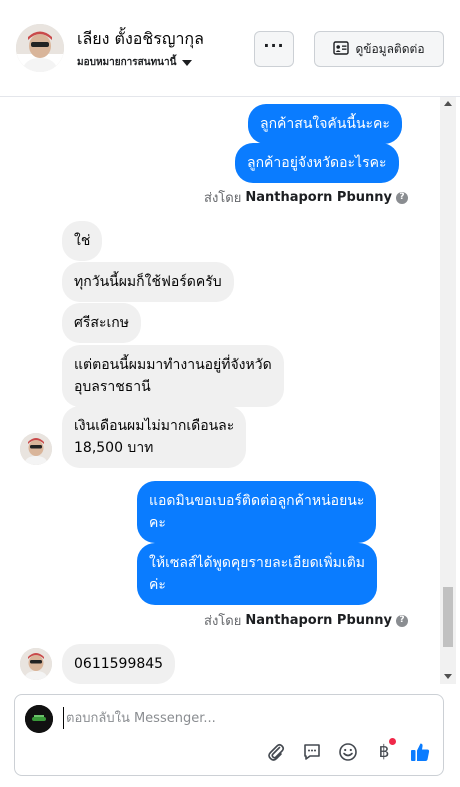 This screenshot has width=460, height=787. I want to click on like-icon, so click(420, 752).